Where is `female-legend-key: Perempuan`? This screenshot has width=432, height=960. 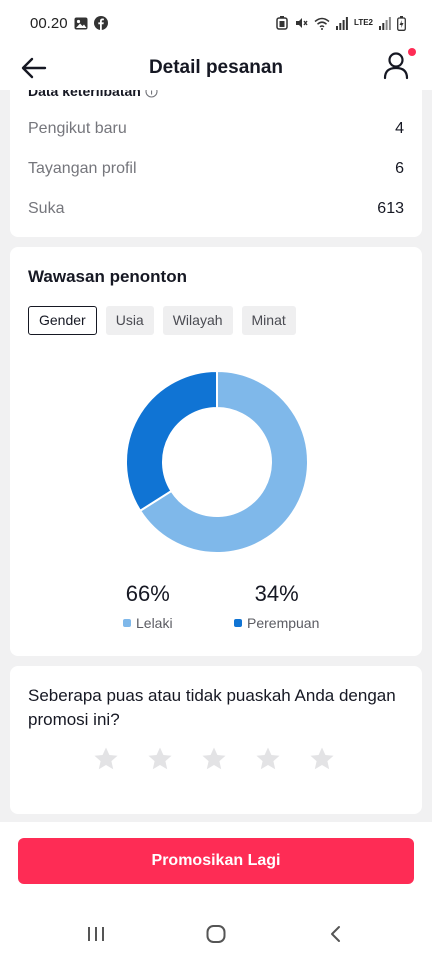 female-legend-key: Perempuan is located at coordinates (276, 623).